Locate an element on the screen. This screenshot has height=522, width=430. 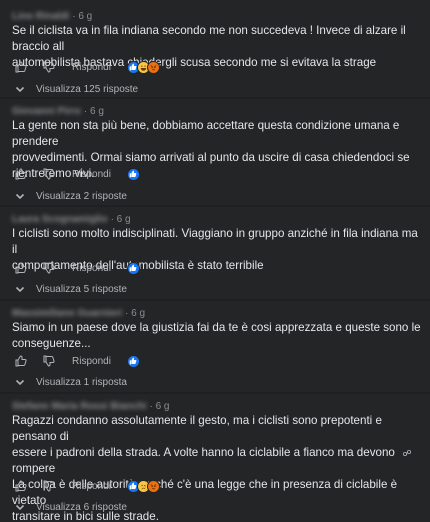
emoji-icon is located at coordinates (407, 455).